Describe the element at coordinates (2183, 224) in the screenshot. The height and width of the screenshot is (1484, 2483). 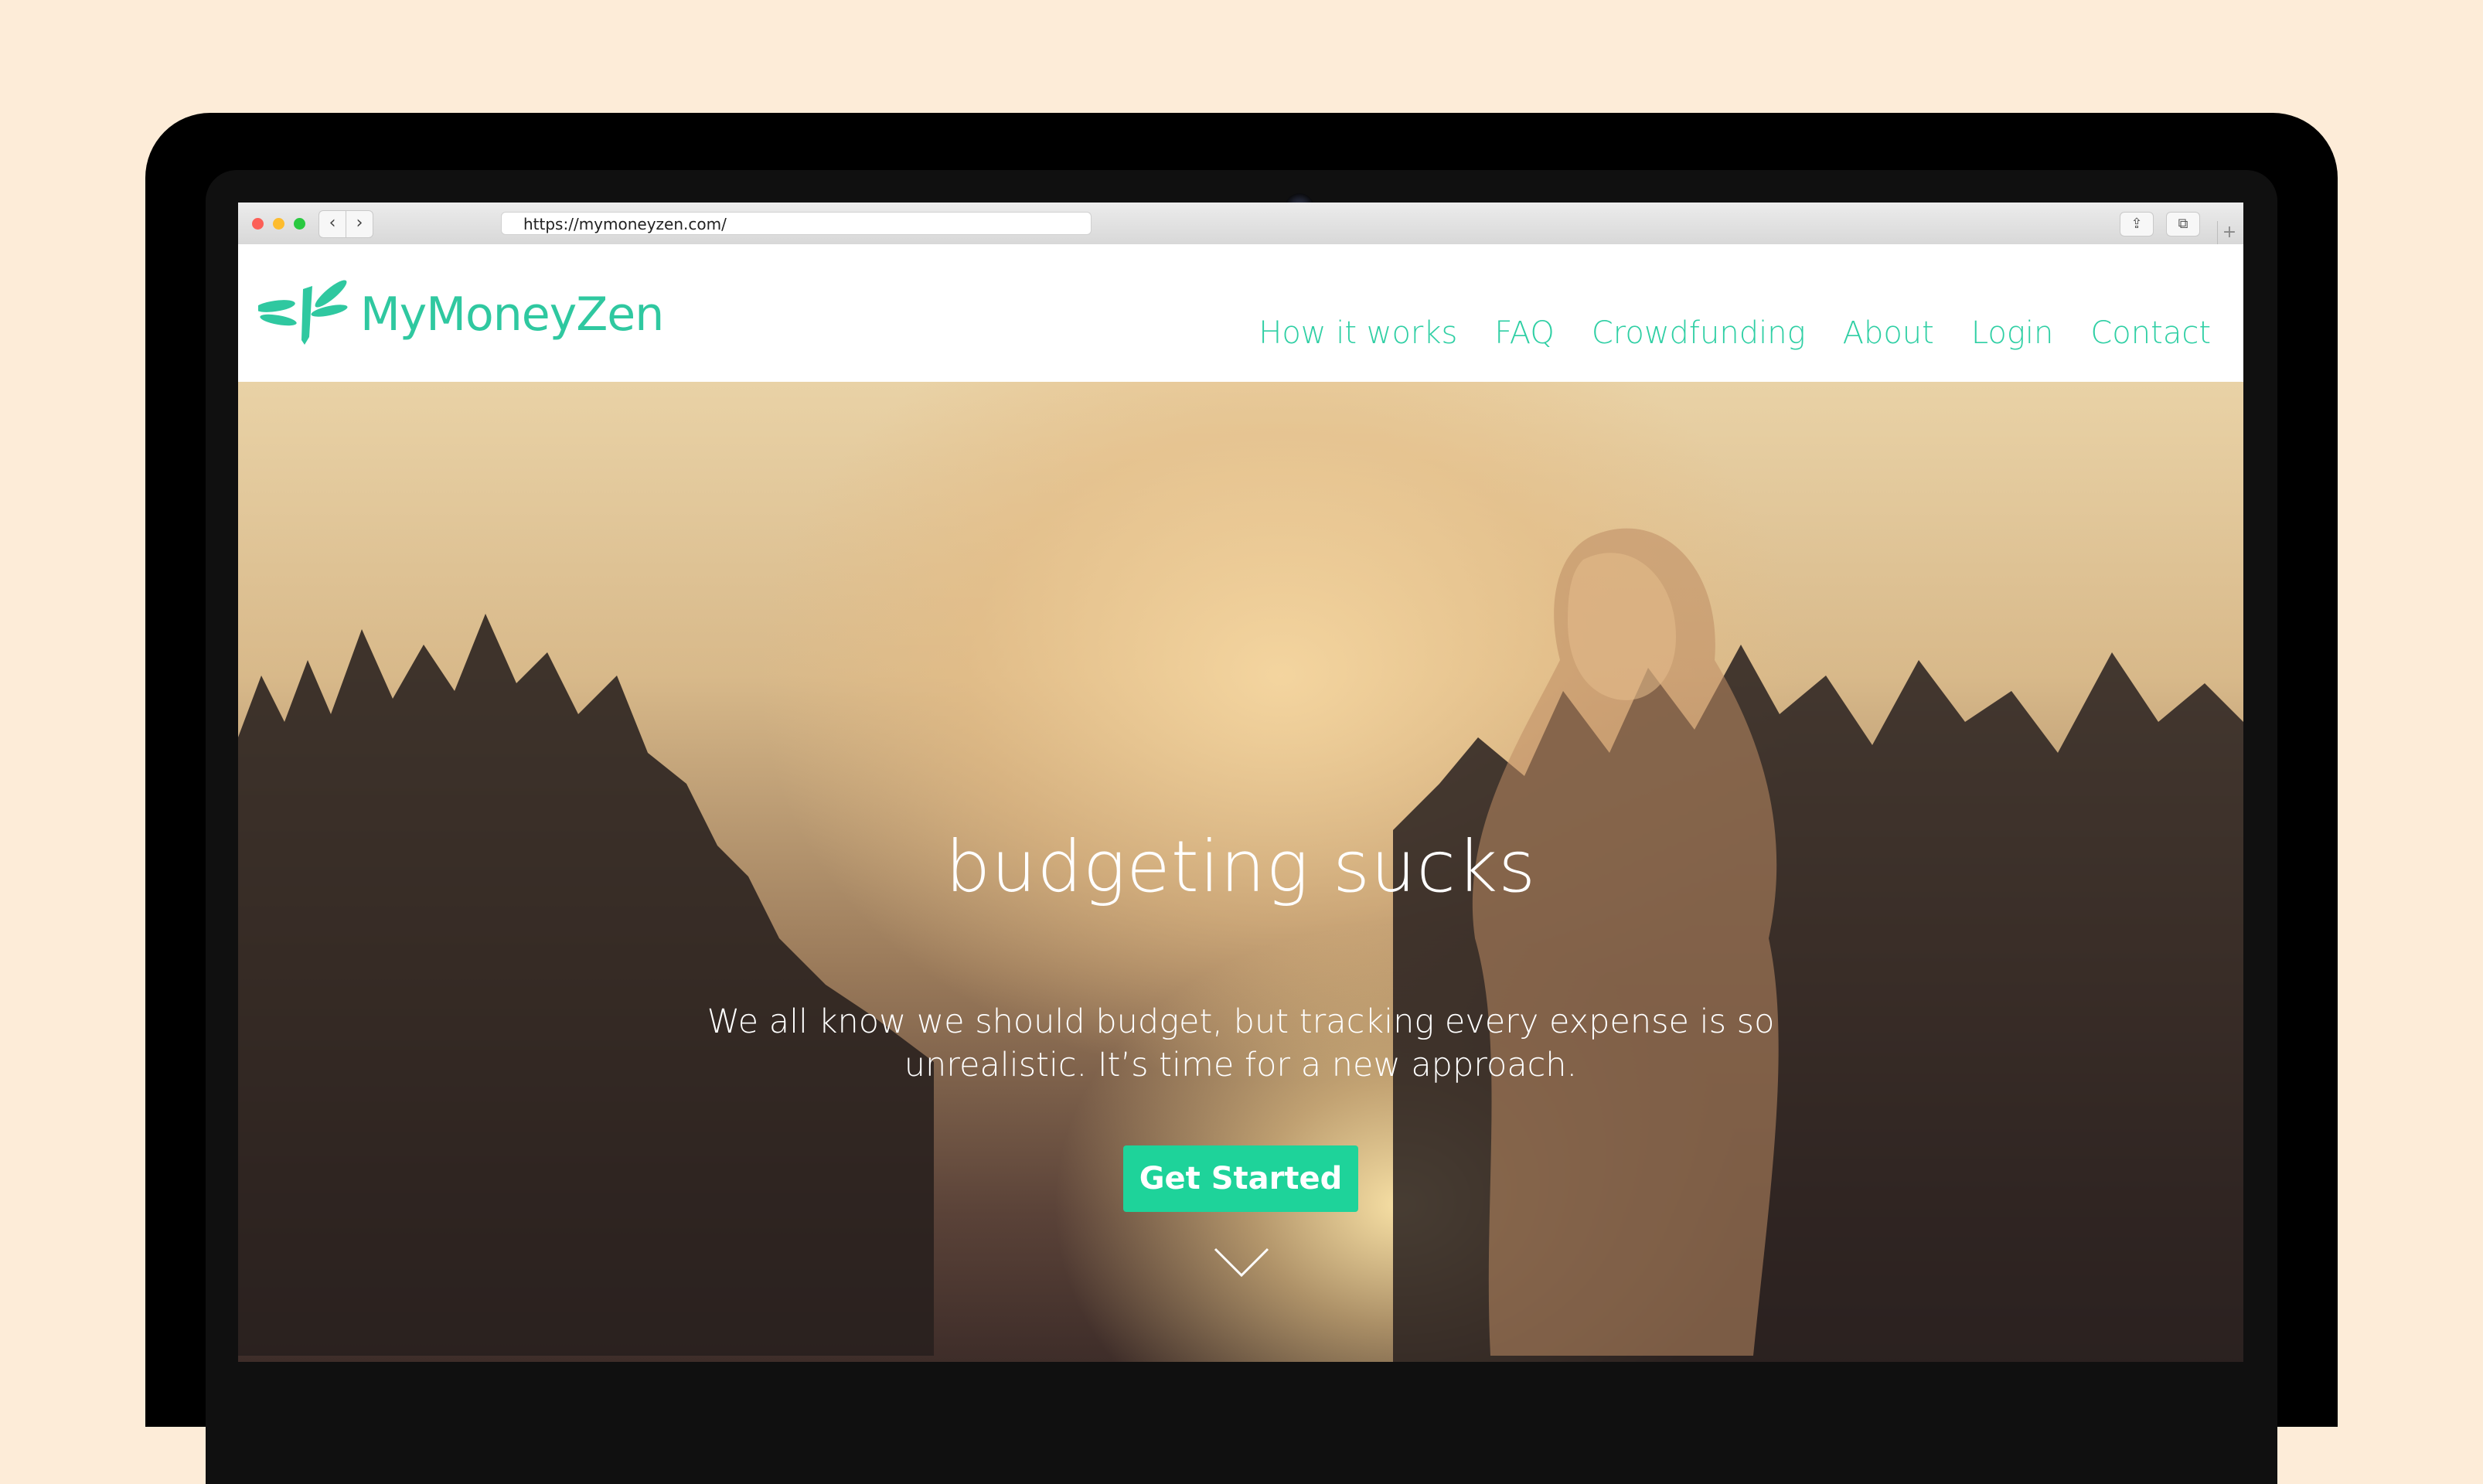
I see `tabs-icon: ⧉` at that location.